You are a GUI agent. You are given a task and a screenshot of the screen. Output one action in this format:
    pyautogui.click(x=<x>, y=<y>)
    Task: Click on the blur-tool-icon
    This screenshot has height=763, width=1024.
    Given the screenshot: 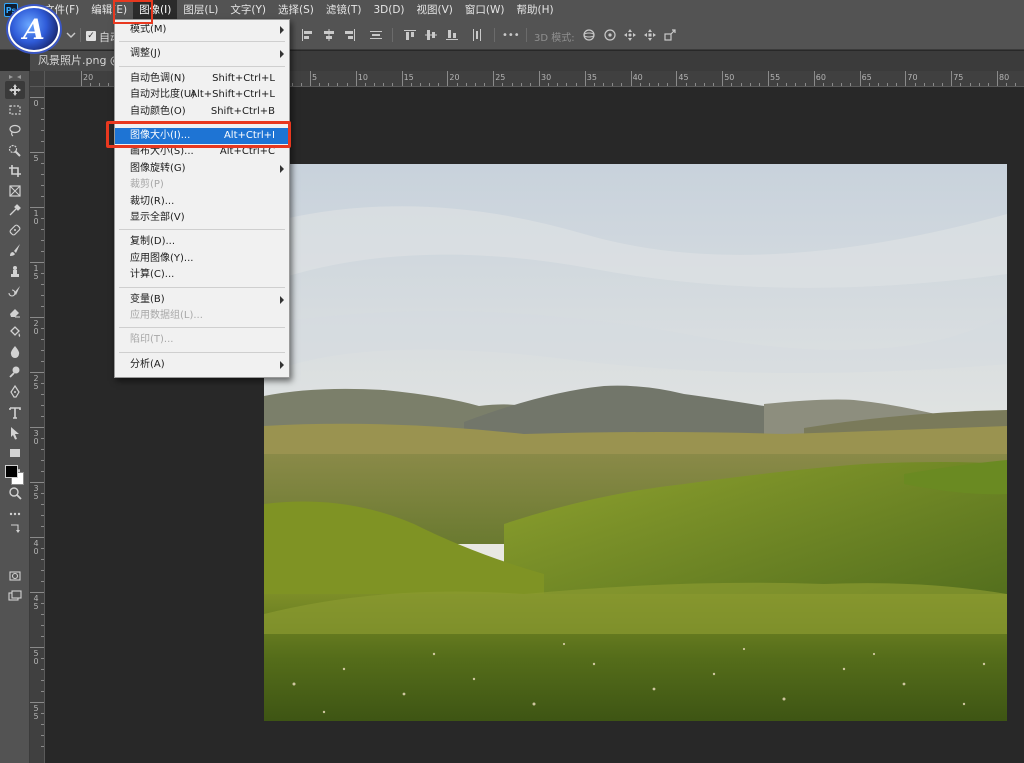 What is the action you would take?
    pyautogui.click(x=15, y=352)
    